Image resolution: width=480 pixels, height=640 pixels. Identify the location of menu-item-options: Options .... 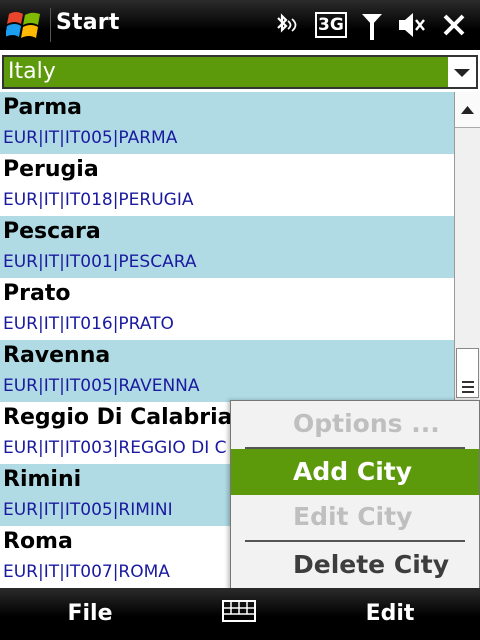
(366, 423).